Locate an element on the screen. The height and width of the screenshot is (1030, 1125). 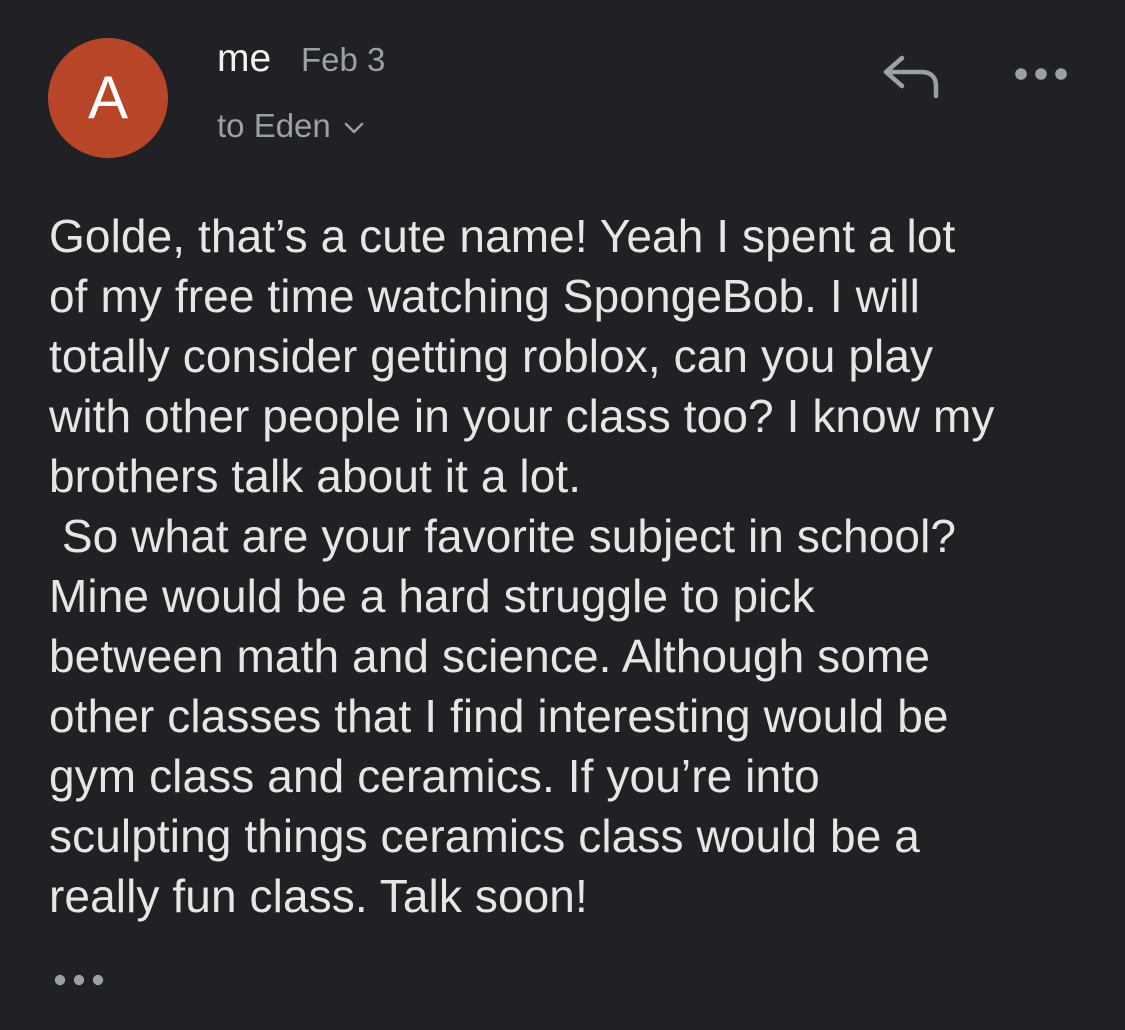
show-trimmed-content-button is located at coordinates (79, 980).